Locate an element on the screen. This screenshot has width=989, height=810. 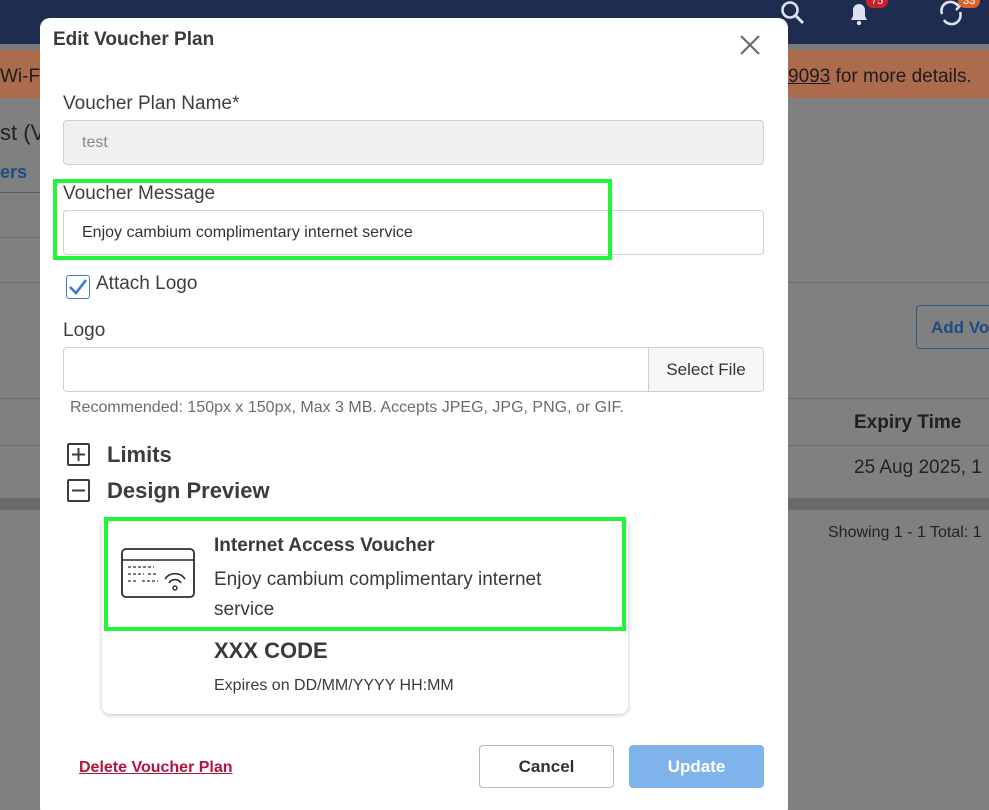
banner-text-left: Wi-F is located at coordinates (20, 76).